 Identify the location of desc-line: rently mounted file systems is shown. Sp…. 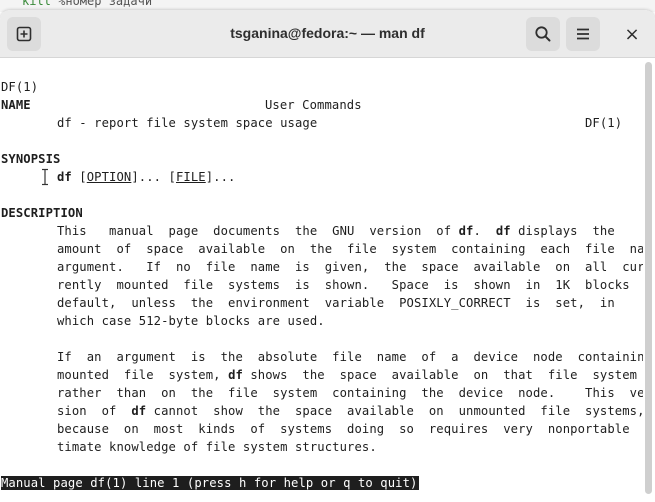
(350, 285).